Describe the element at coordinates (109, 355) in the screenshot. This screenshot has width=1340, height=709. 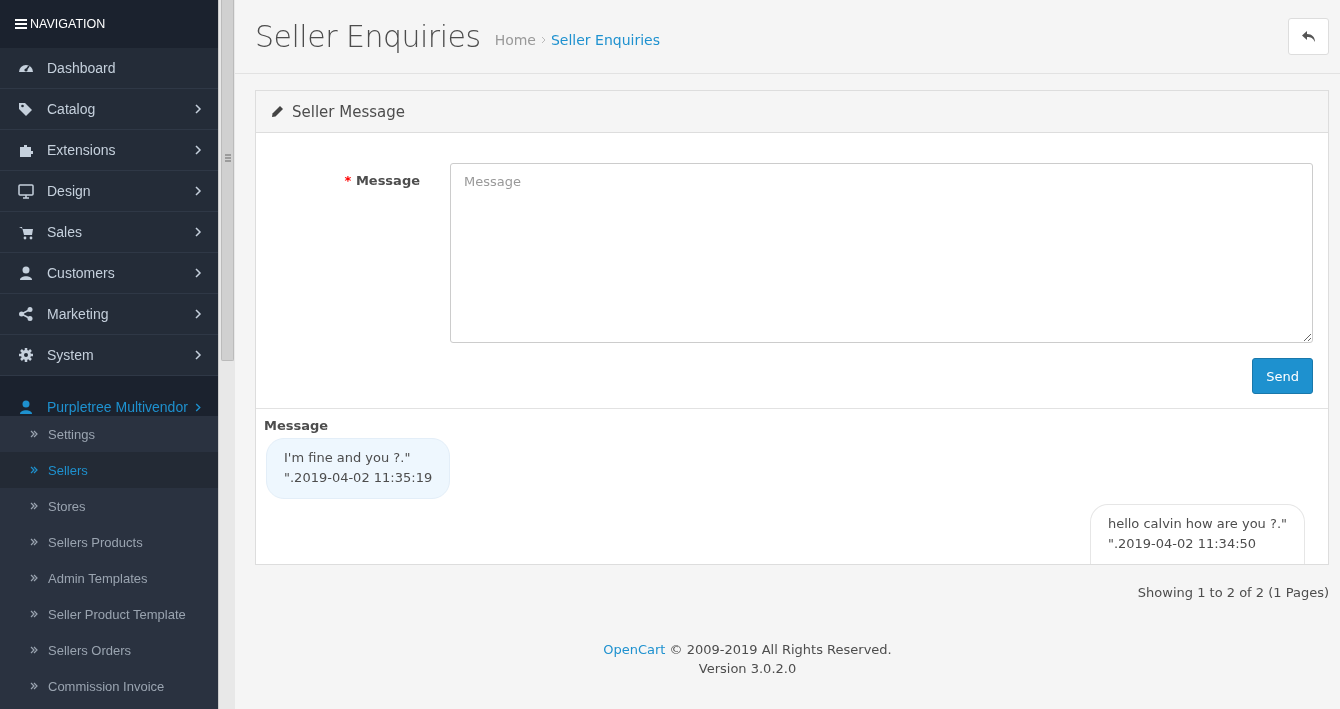
I see `nav-item: System` at that location.